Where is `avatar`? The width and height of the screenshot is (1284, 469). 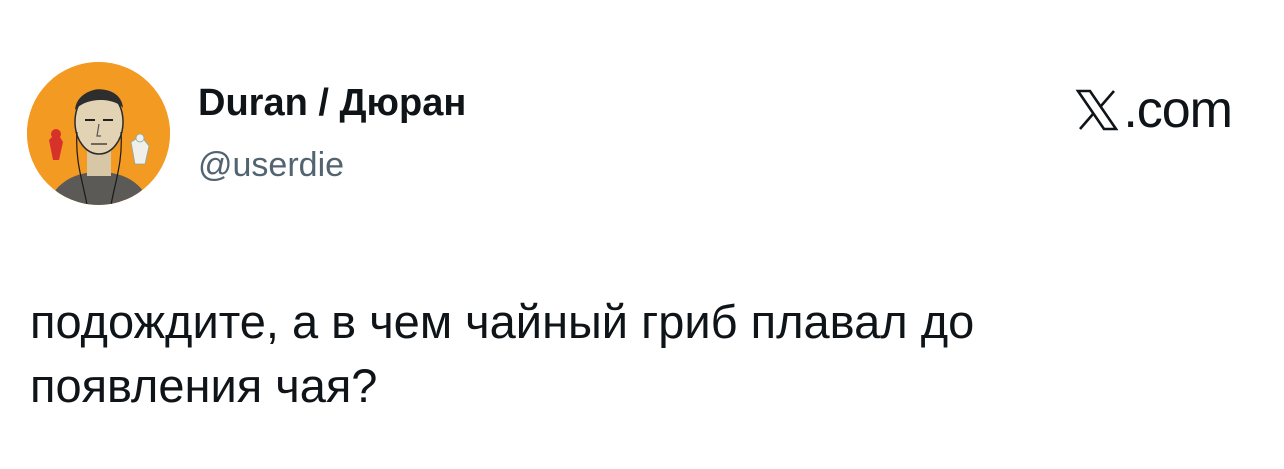 avatar is located at coordinates (98, 133).